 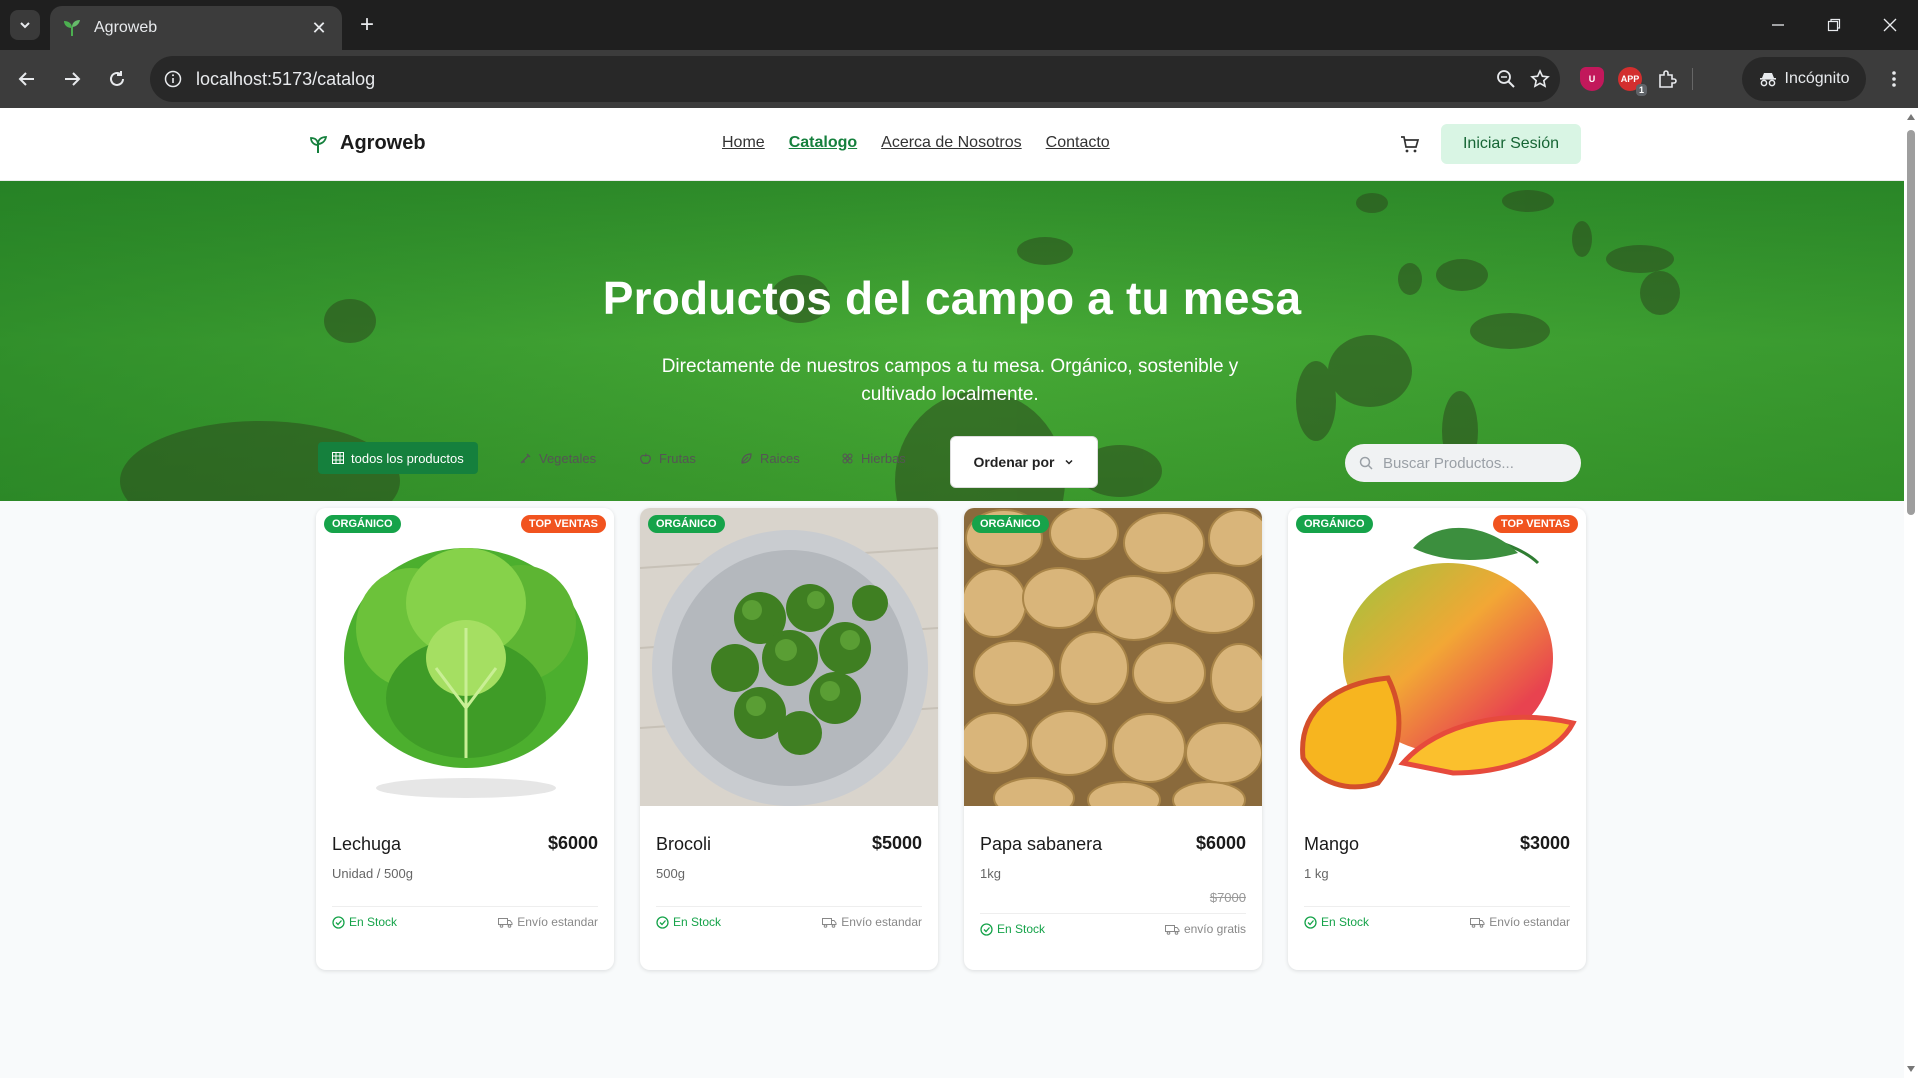 What do you see at coordinates (525, 458) in the screenshot?
I see `carrot-icon` at bounding box center [525, 458].